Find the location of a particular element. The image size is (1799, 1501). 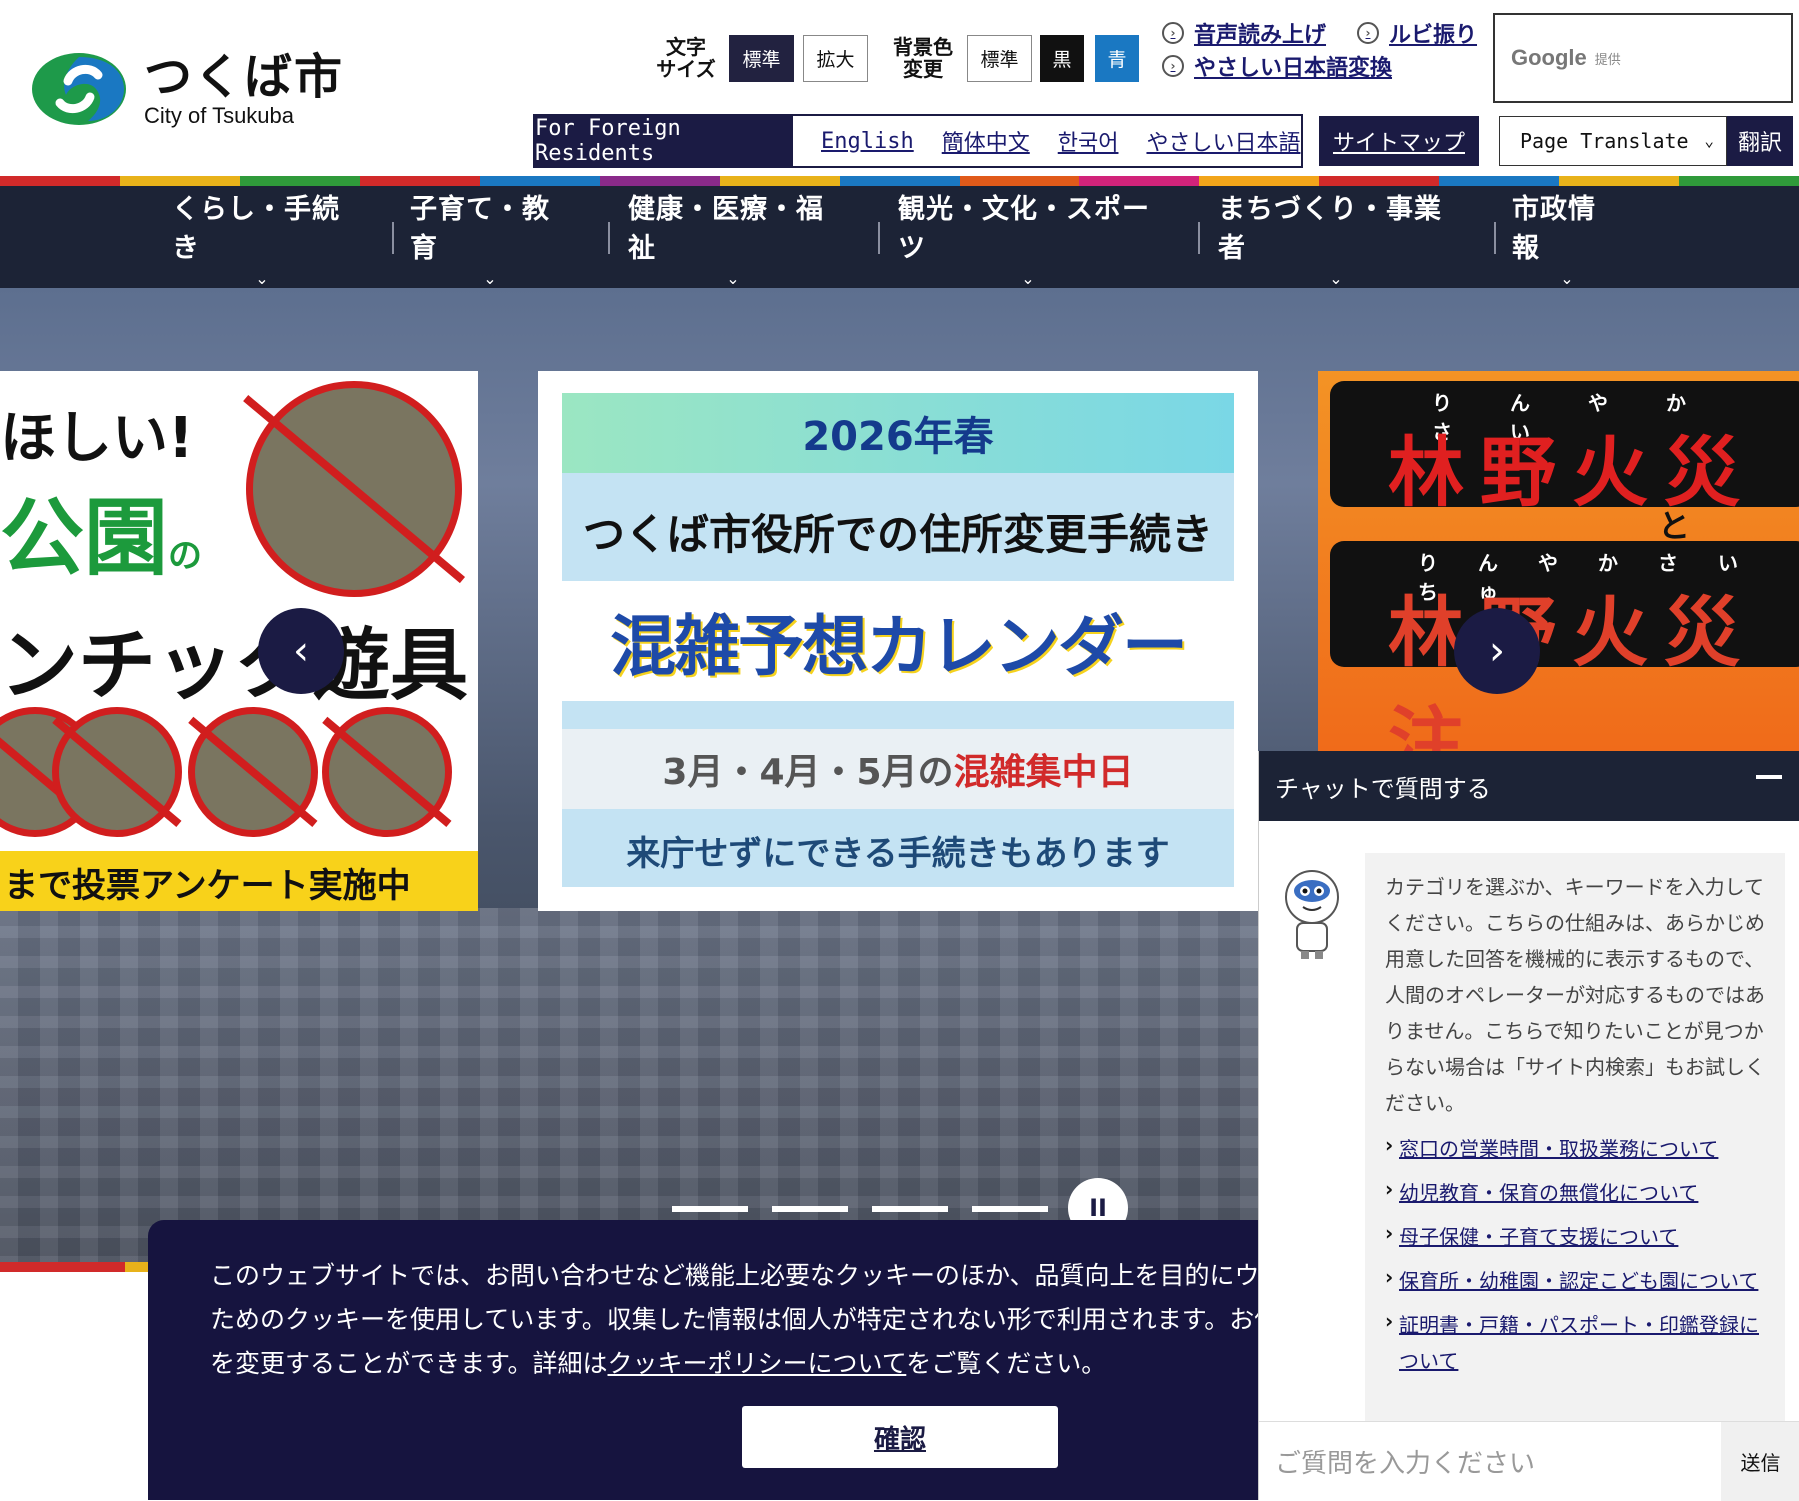

bg-blue-button: 青 is located at coordinates (1117, 58).